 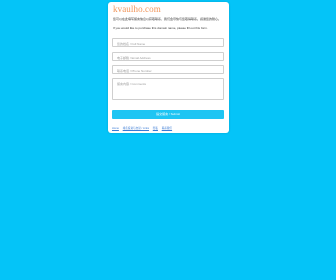 What do you see at coordinates (134, 71) in the screenshot?
I see `phone-placeholder: 联系电话 / Phone Number` at bounding box center [134, 71].